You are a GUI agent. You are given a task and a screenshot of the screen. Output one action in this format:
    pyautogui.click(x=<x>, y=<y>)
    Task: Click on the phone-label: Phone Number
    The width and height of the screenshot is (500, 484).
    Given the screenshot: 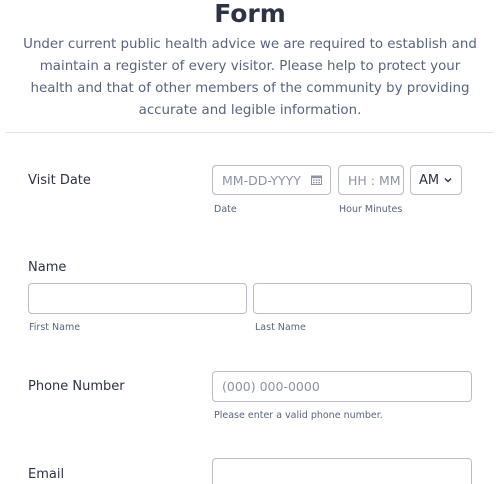 What is the action you would take?
    pyautogui.click(x=76, y=386)
    